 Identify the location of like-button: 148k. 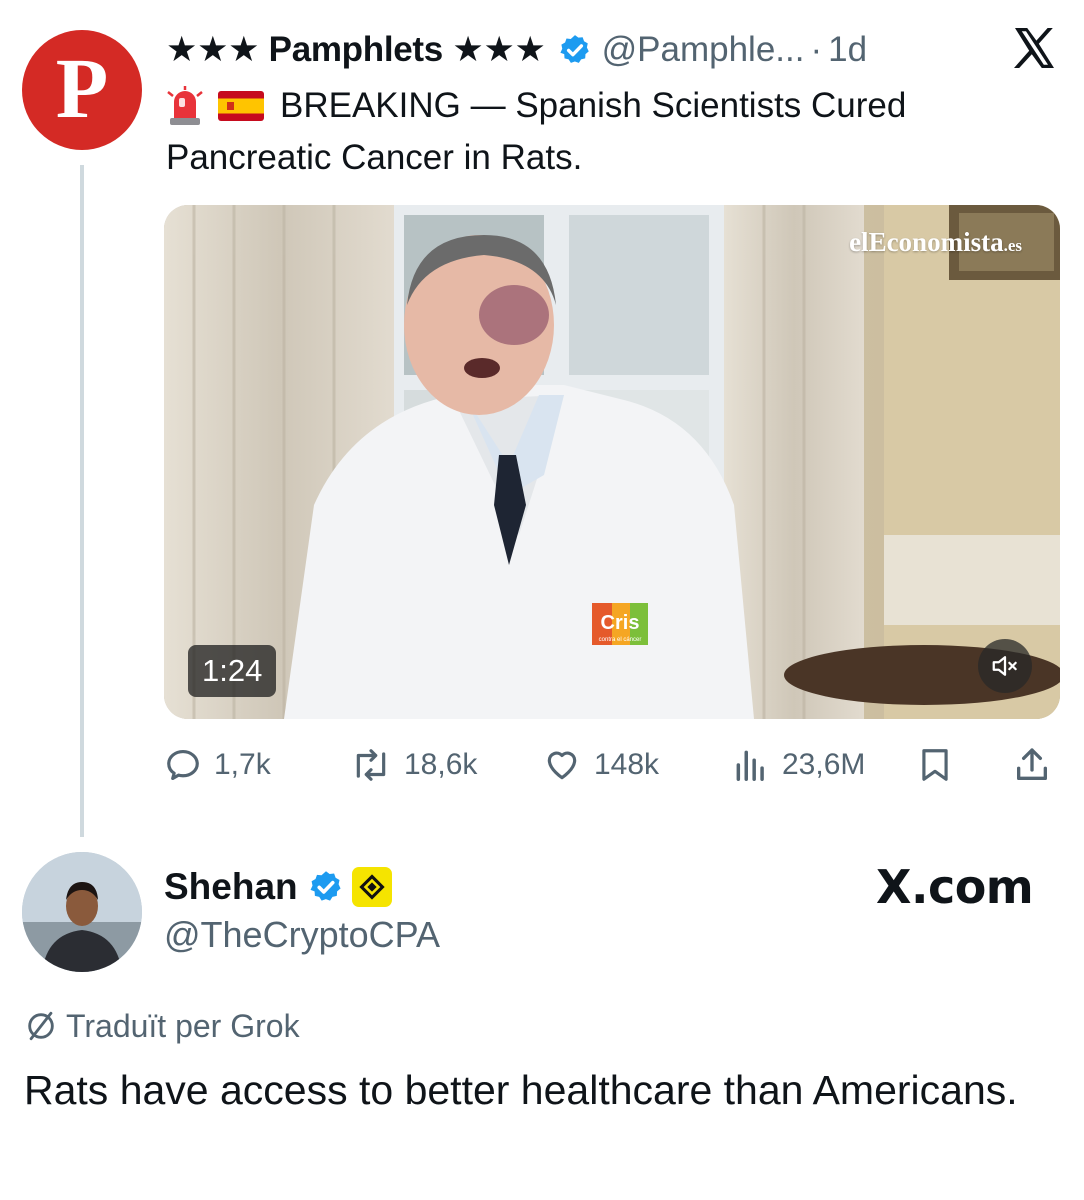
(600, 765).